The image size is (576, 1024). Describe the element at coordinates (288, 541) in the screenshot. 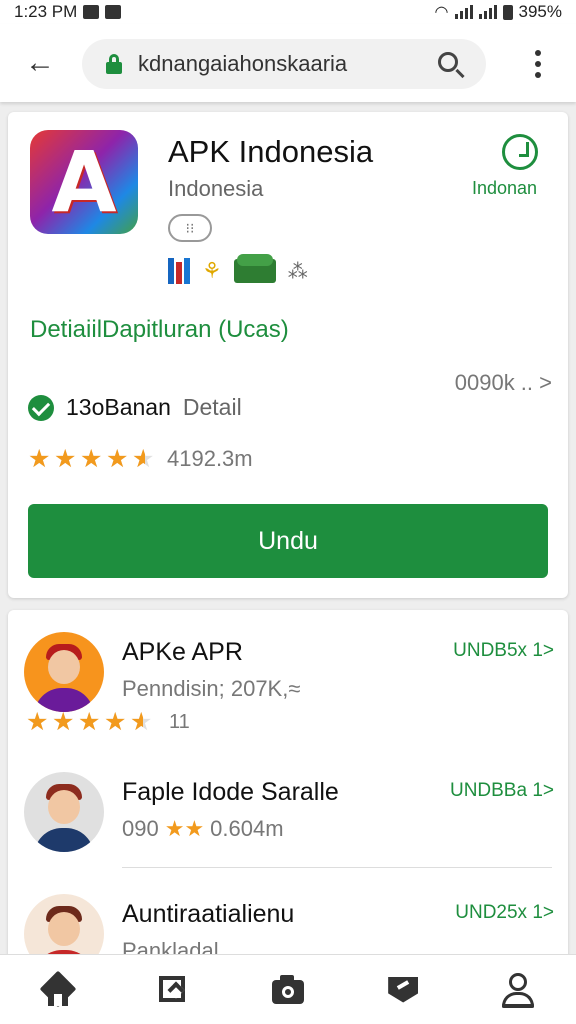

I see `install-button: Undu` at that location.